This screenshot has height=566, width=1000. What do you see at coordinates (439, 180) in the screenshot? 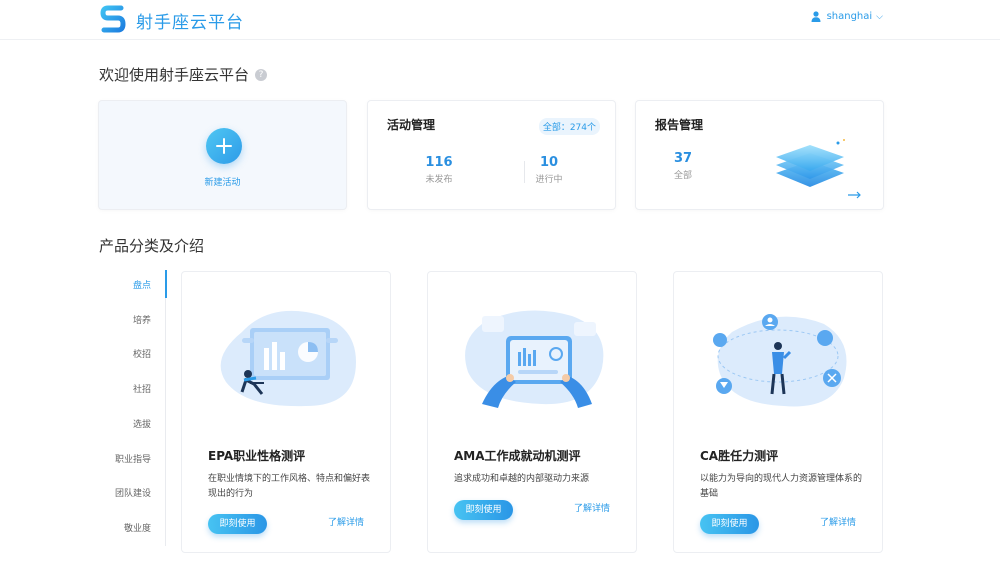
I see `stat-label: 未发布` at bounding box center [439, 180].